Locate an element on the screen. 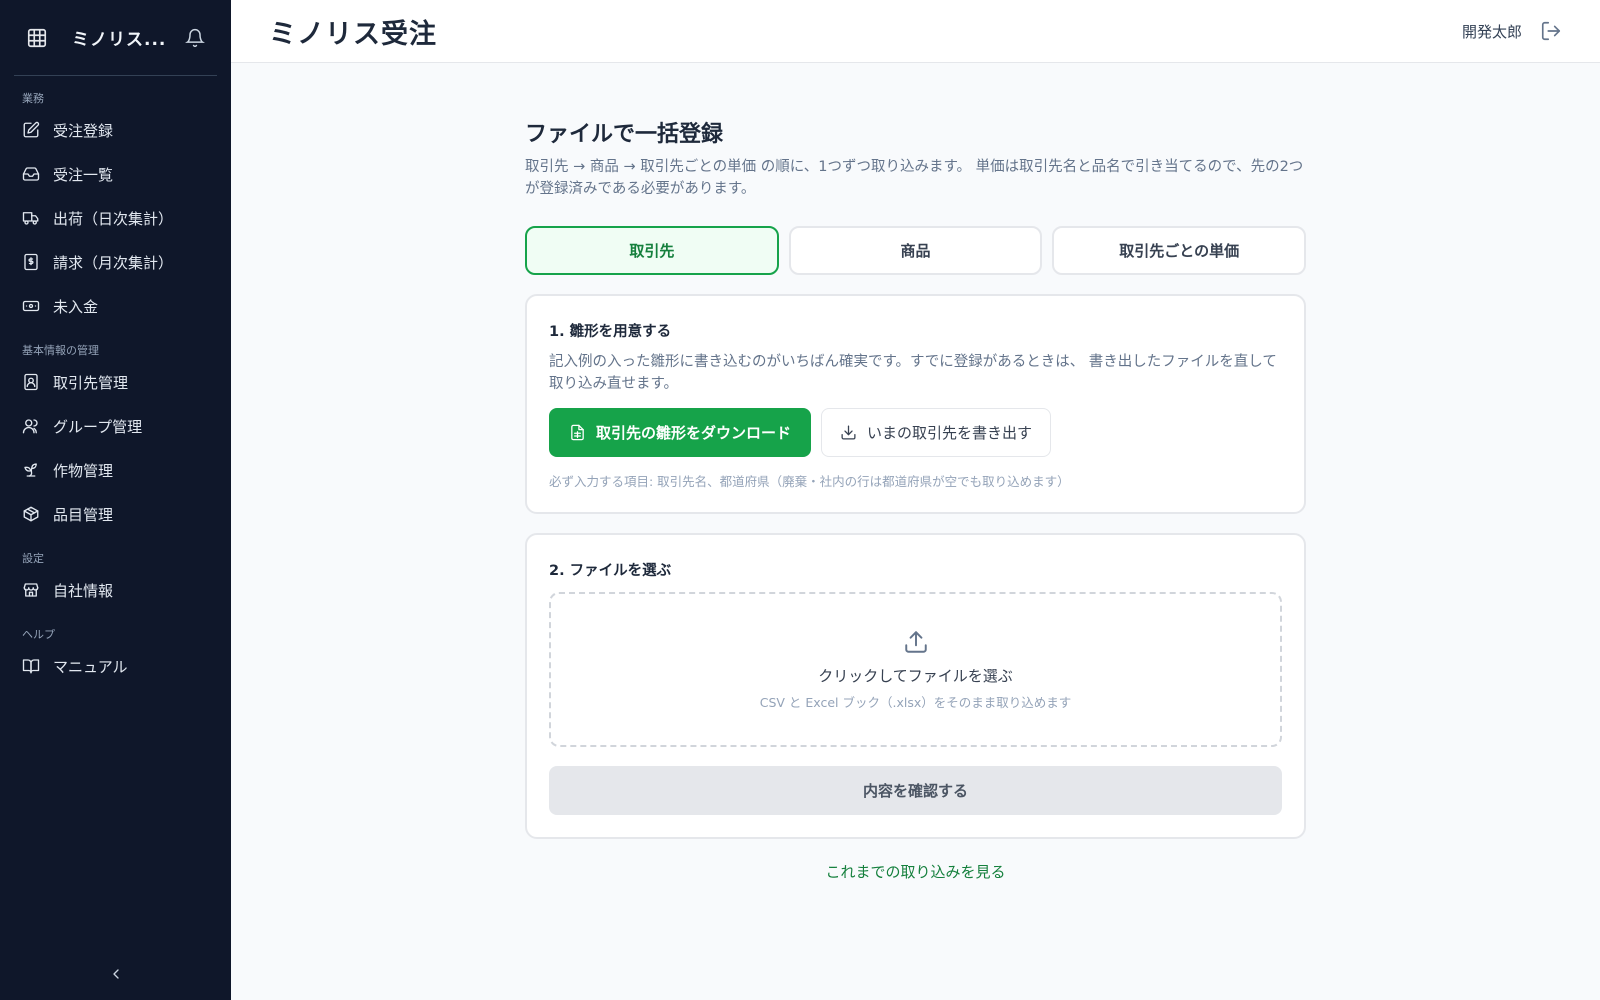  tab-clients: 取引先 is located at coordinates (652, 250).